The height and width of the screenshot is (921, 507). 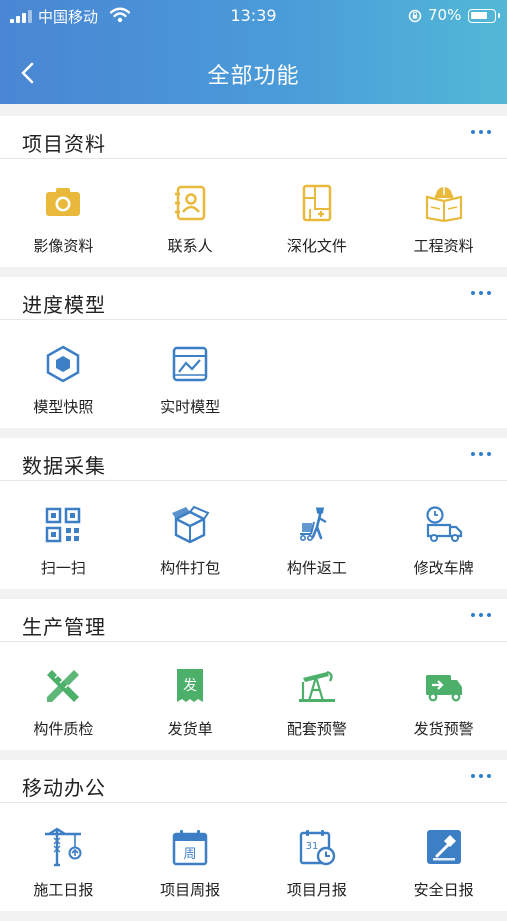 I want to click on grid-item-edit-plate: 修改车牌, so click(x=443, y=535).